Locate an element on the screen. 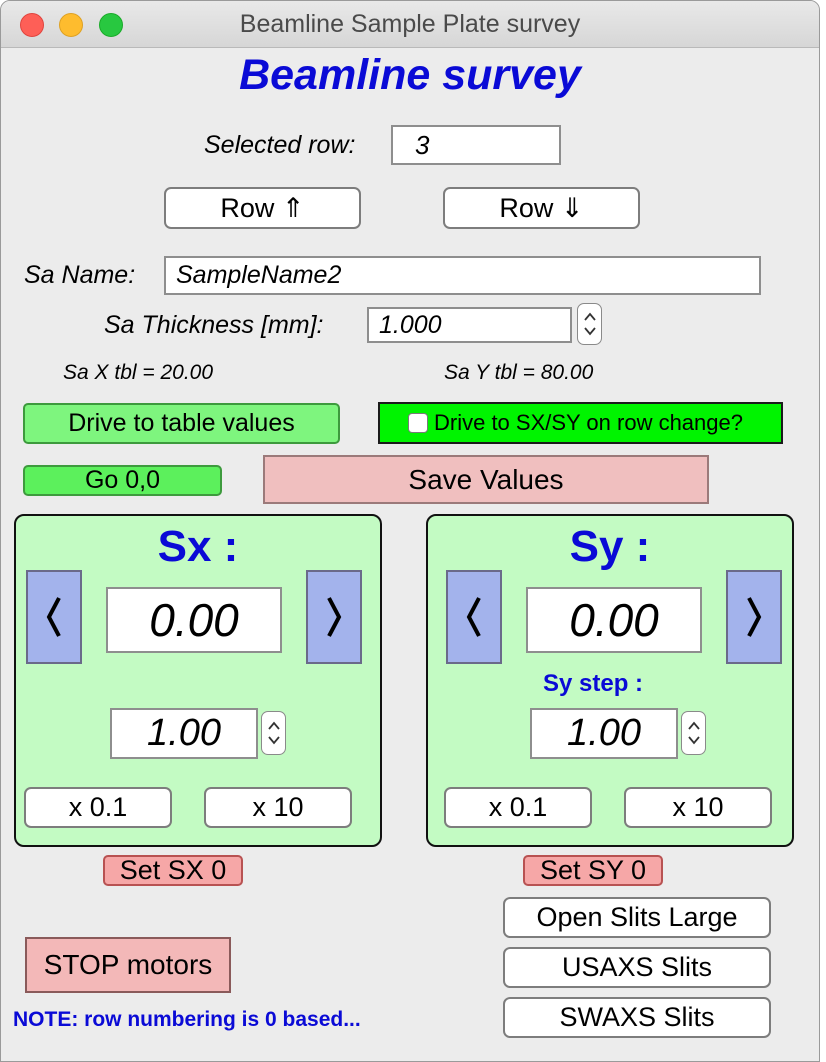  sy-step-stepper is located at coordinates (693, 733).